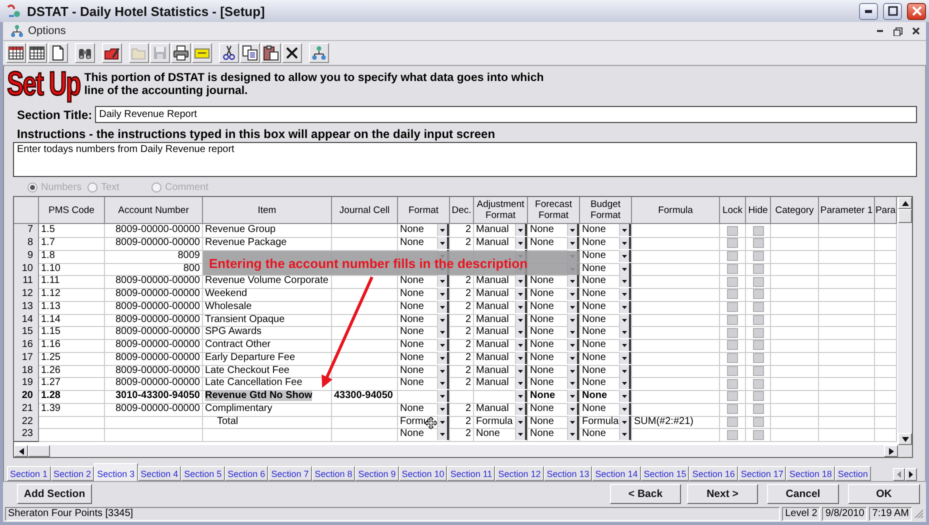 The image size is (929, 525). Describe the element at coordinates (26, 346) in the screenshot. I see `row-number: 16` at that location.